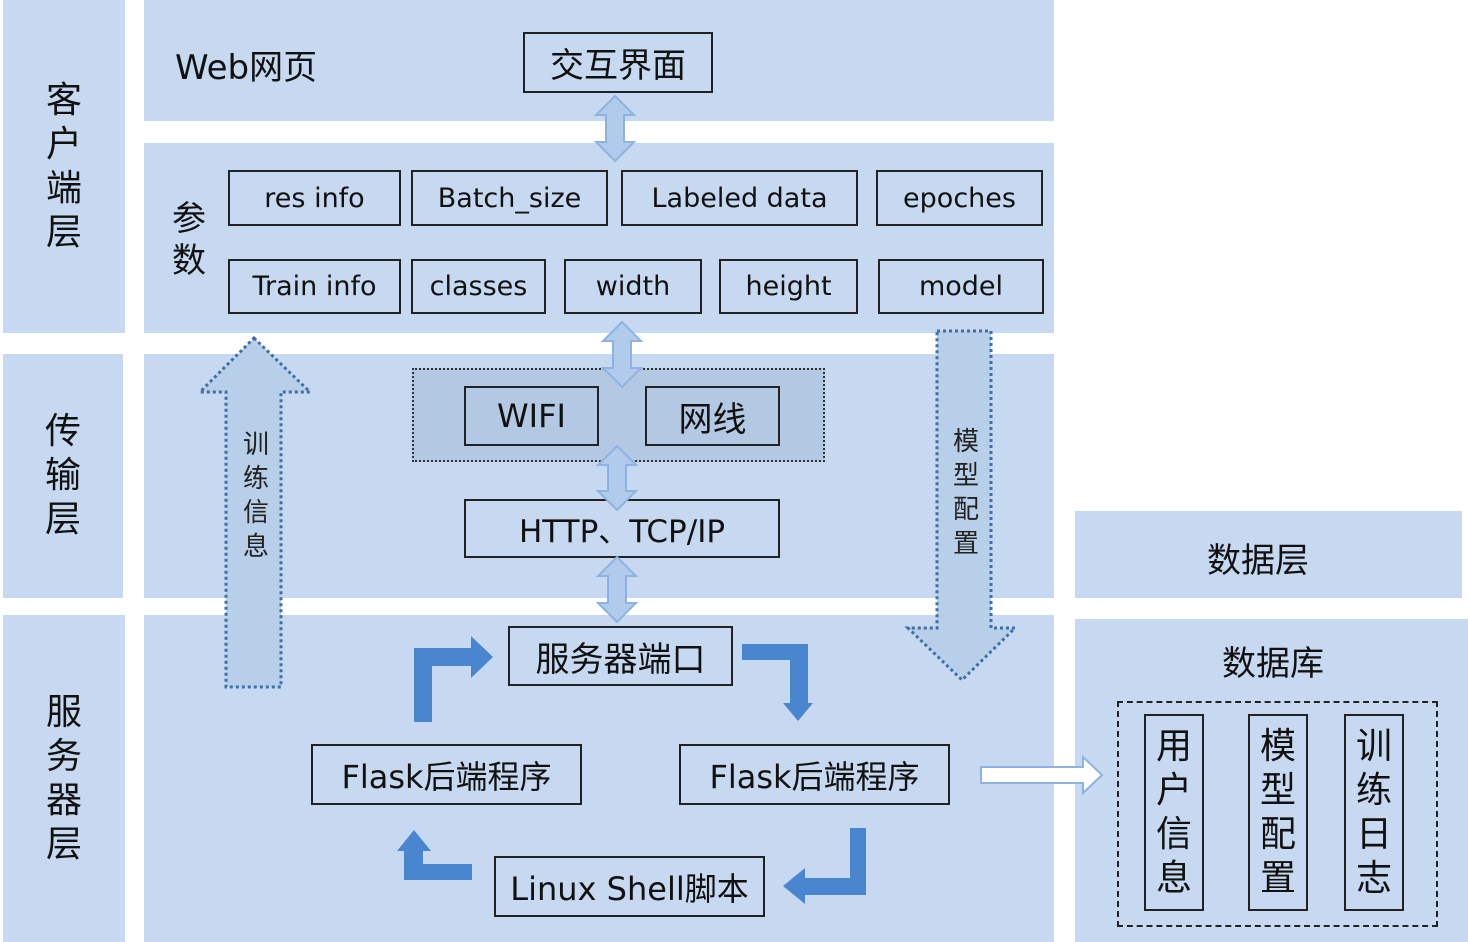  What do you see at coordinates (615, 128) in the screenshot?
I see `double-arrow-ui-params` at bounding box center [615, 128].